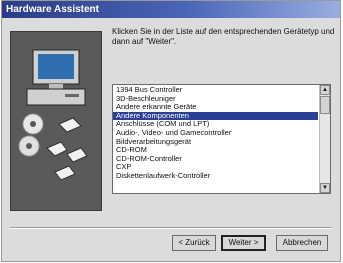 The height and width of the screenshot is (263, 343). Describe the element at coordinates (243, 243) in the screenshot. I see `next-button: Weiter >` at that location.